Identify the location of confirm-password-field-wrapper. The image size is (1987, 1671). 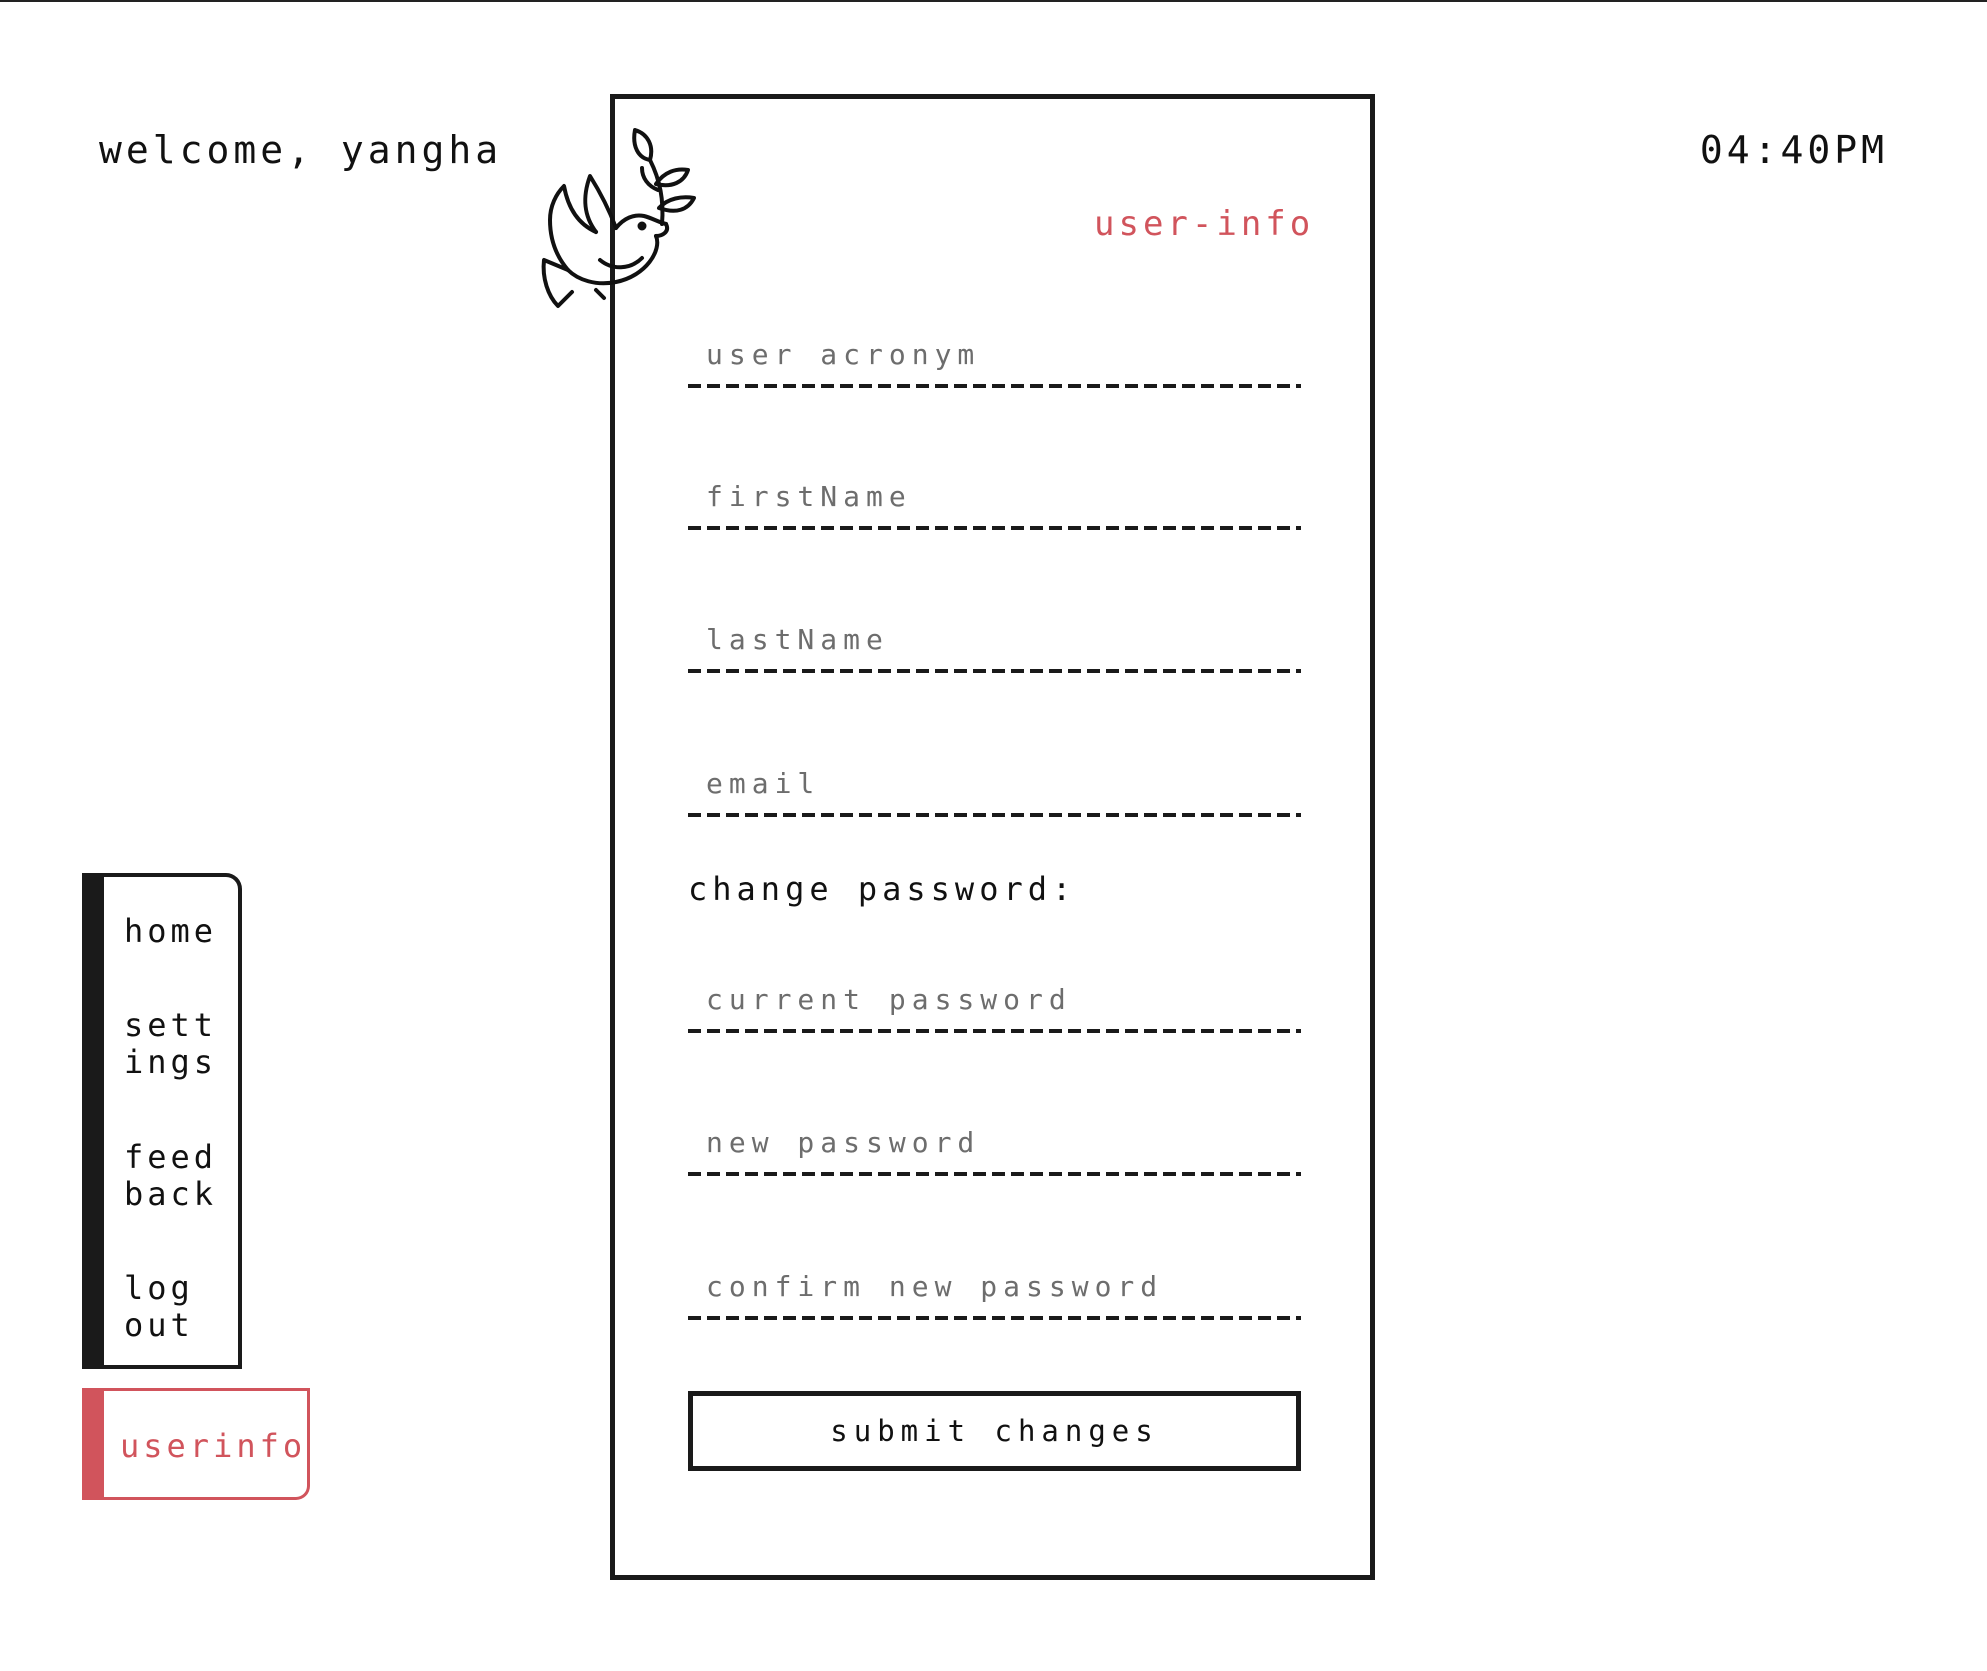
(994, 1290).